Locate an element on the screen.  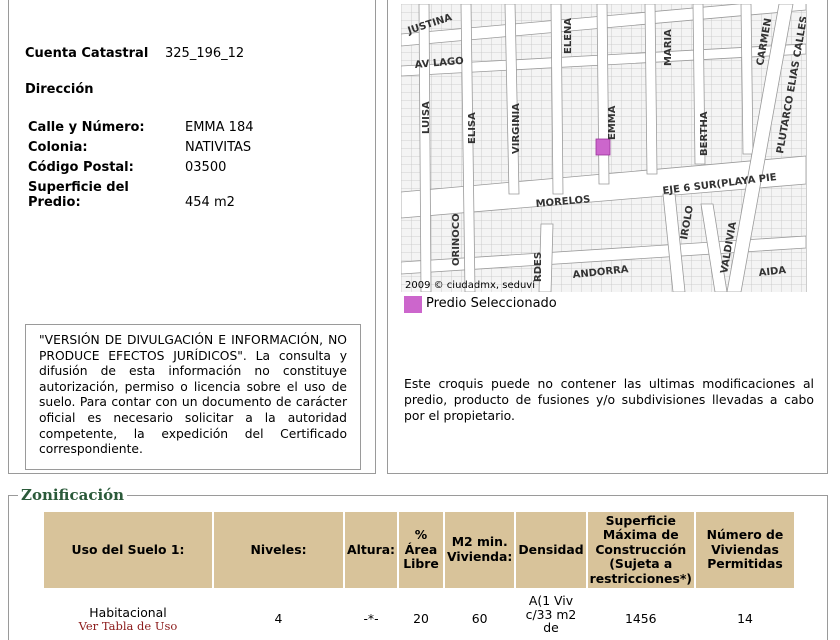
direccion-heading: Dirección is located at coordinates (59, 89).